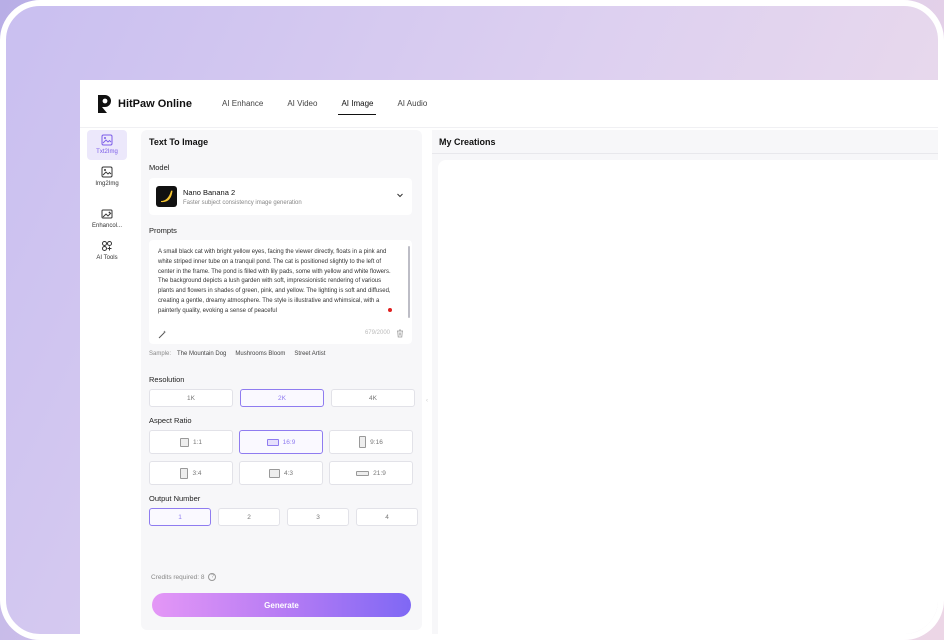 The height and width of the screenshot is (640, 944). I want to click on credits-info: Credits required: 8 ?, so click(184, 577).